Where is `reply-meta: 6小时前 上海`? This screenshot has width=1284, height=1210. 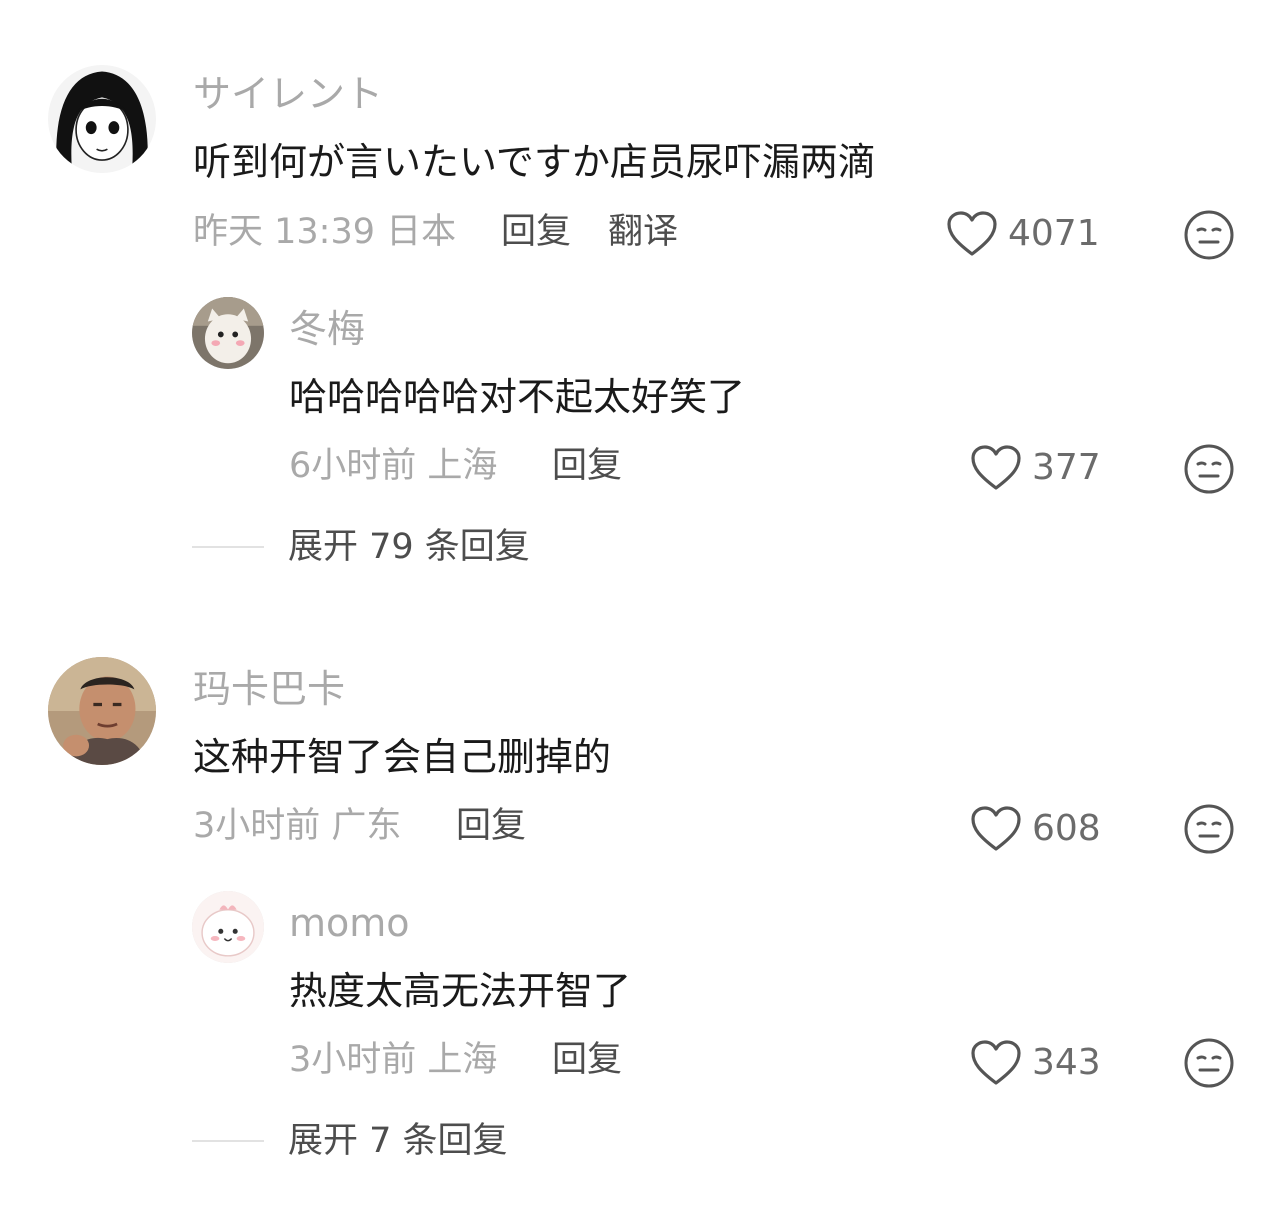
reply-meta: 6小时前 上海 is located at coordinates (393, 466).